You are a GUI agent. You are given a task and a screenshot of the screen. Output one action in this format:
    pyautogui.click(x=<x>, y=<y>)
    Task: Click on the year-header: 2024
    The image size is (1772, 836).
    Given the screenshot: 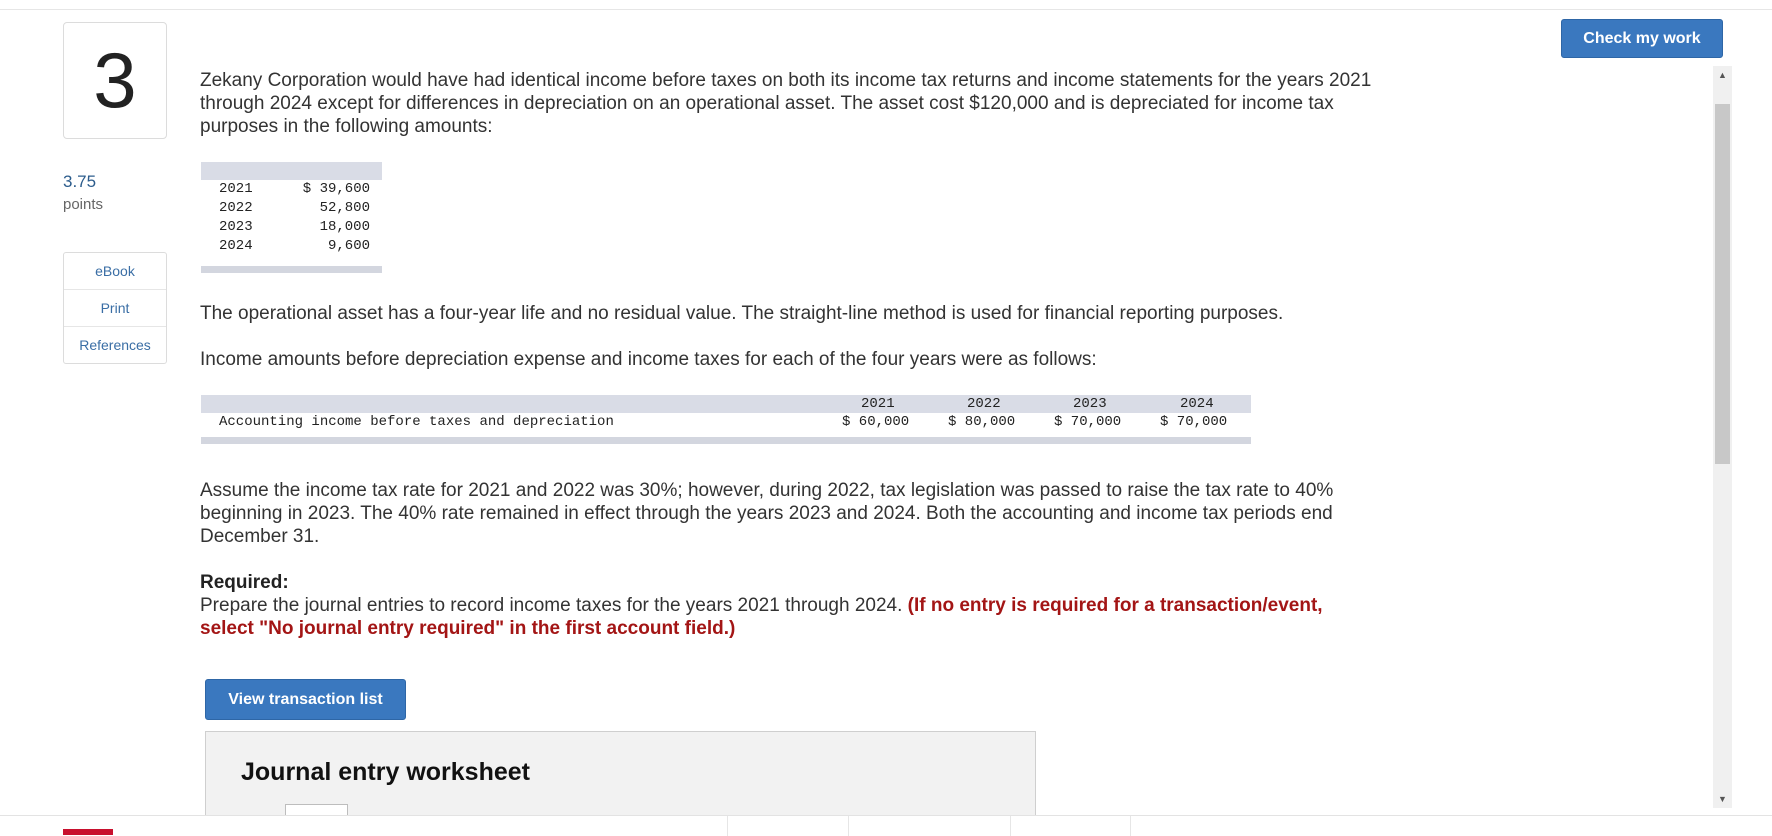 What is the action you would take?
    pyautogui.click(x=1197, y=404)
    